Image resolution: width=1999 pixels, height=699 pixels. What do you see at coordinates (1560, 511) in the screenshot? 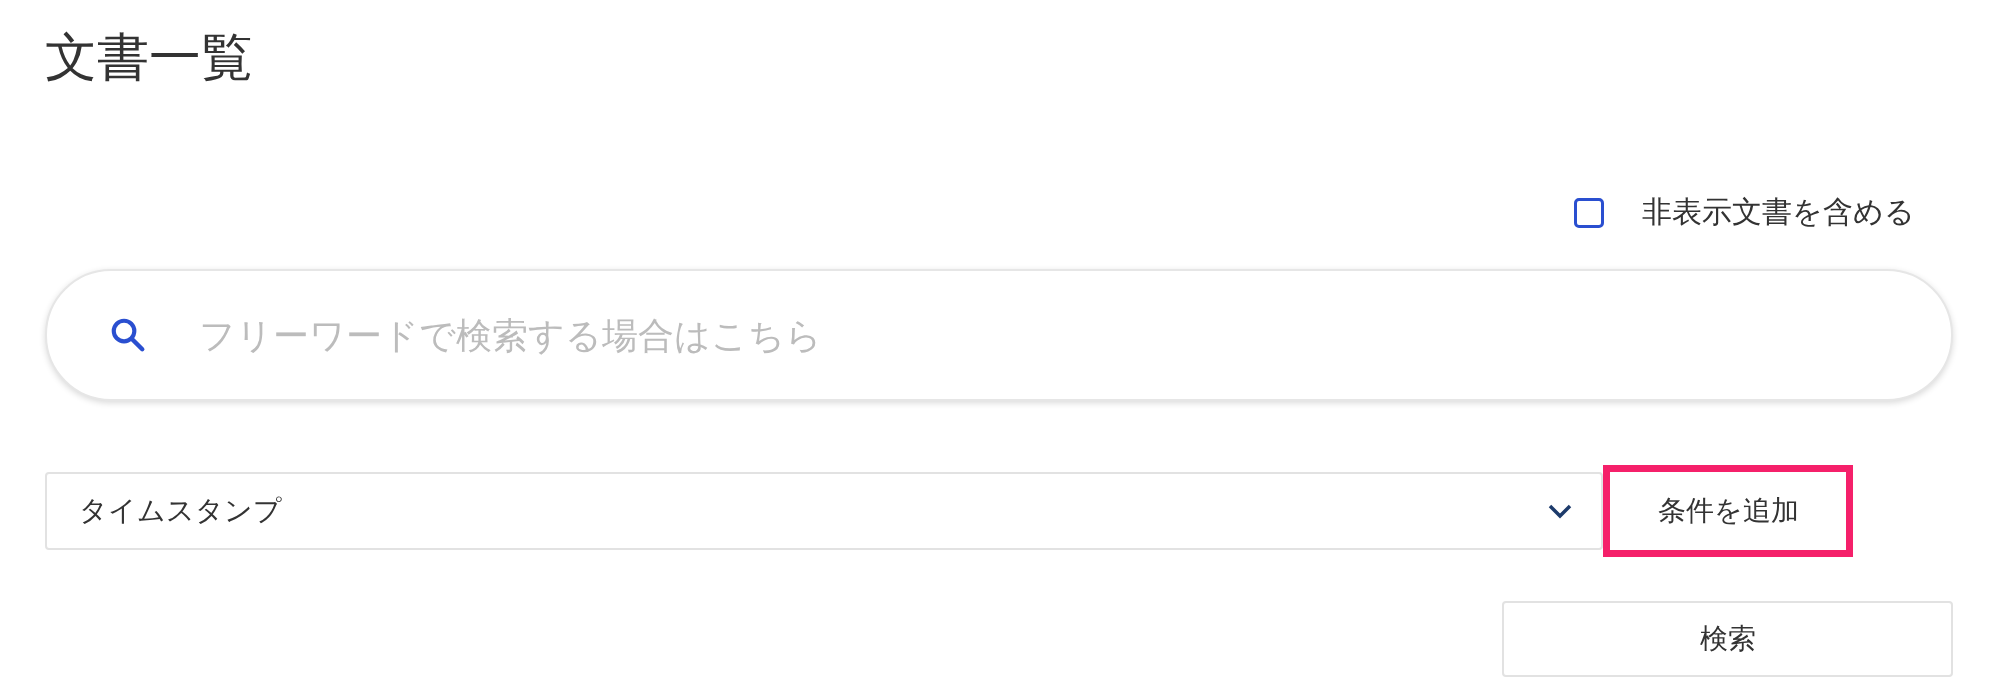
I see `chevron-down-icon` at bounding box center [1560, 511].